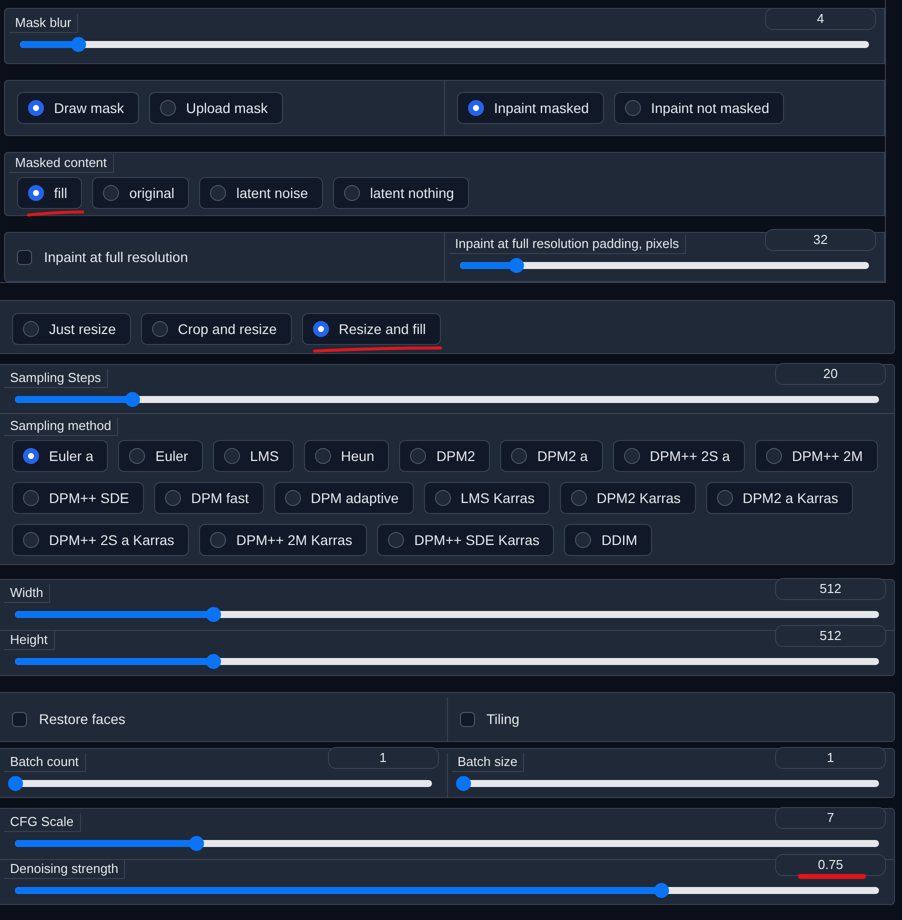 The height and width of the screenshot is (920, 902). What do you see at coordinates (27, 593) in the screenshot?
I see `field-label: Width` at bounding box center [27, 593].